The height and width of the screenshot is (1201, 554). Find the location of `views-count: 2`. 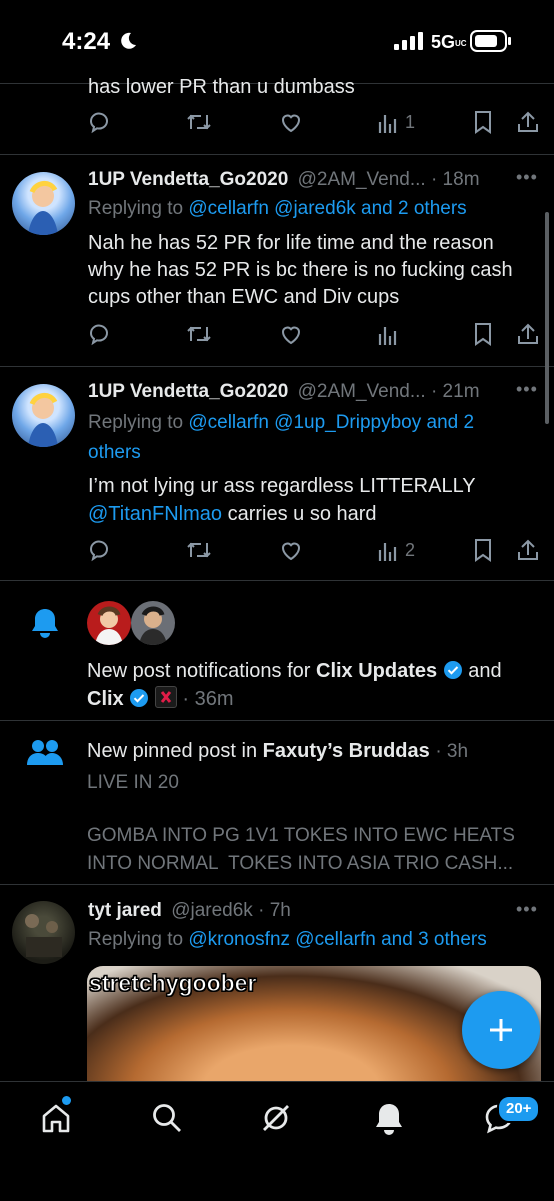

views-count: 2 is located at coordinates (410, 550).